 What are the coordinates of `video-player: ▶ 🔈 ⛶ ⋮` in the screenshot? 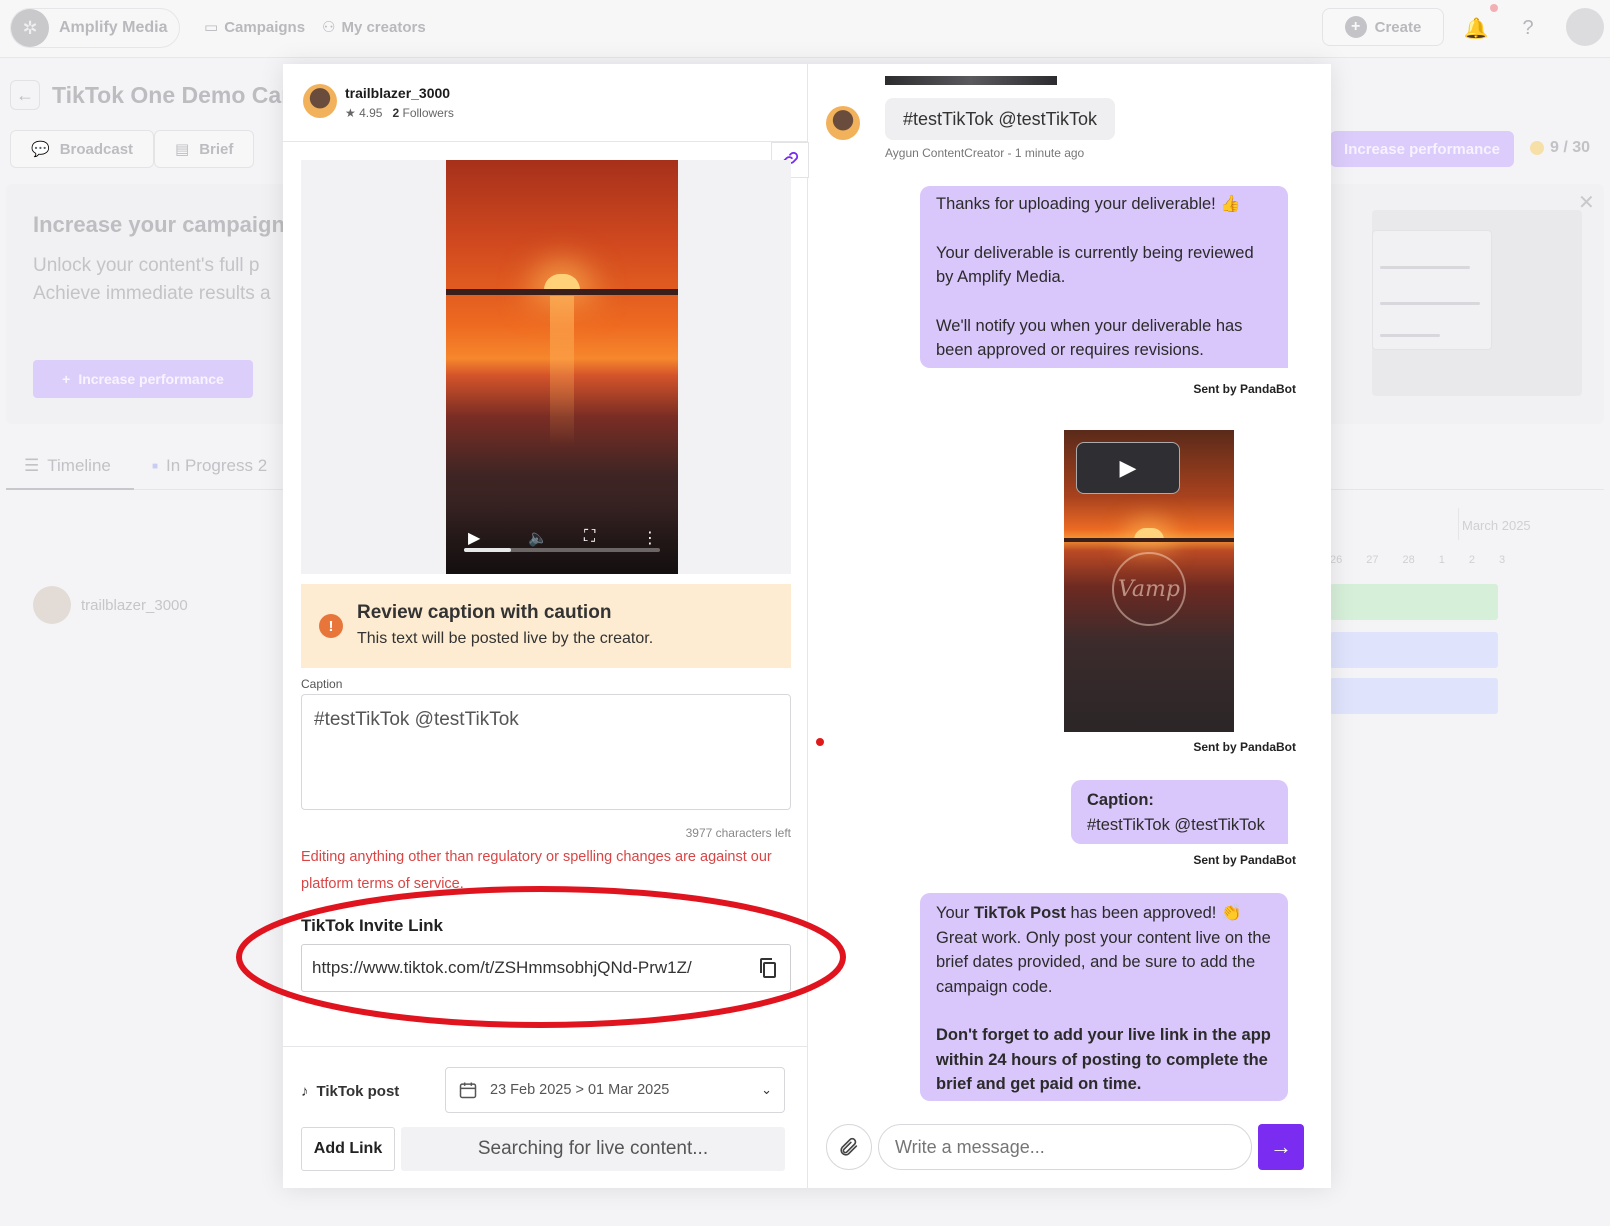 It's located at (562, 367).